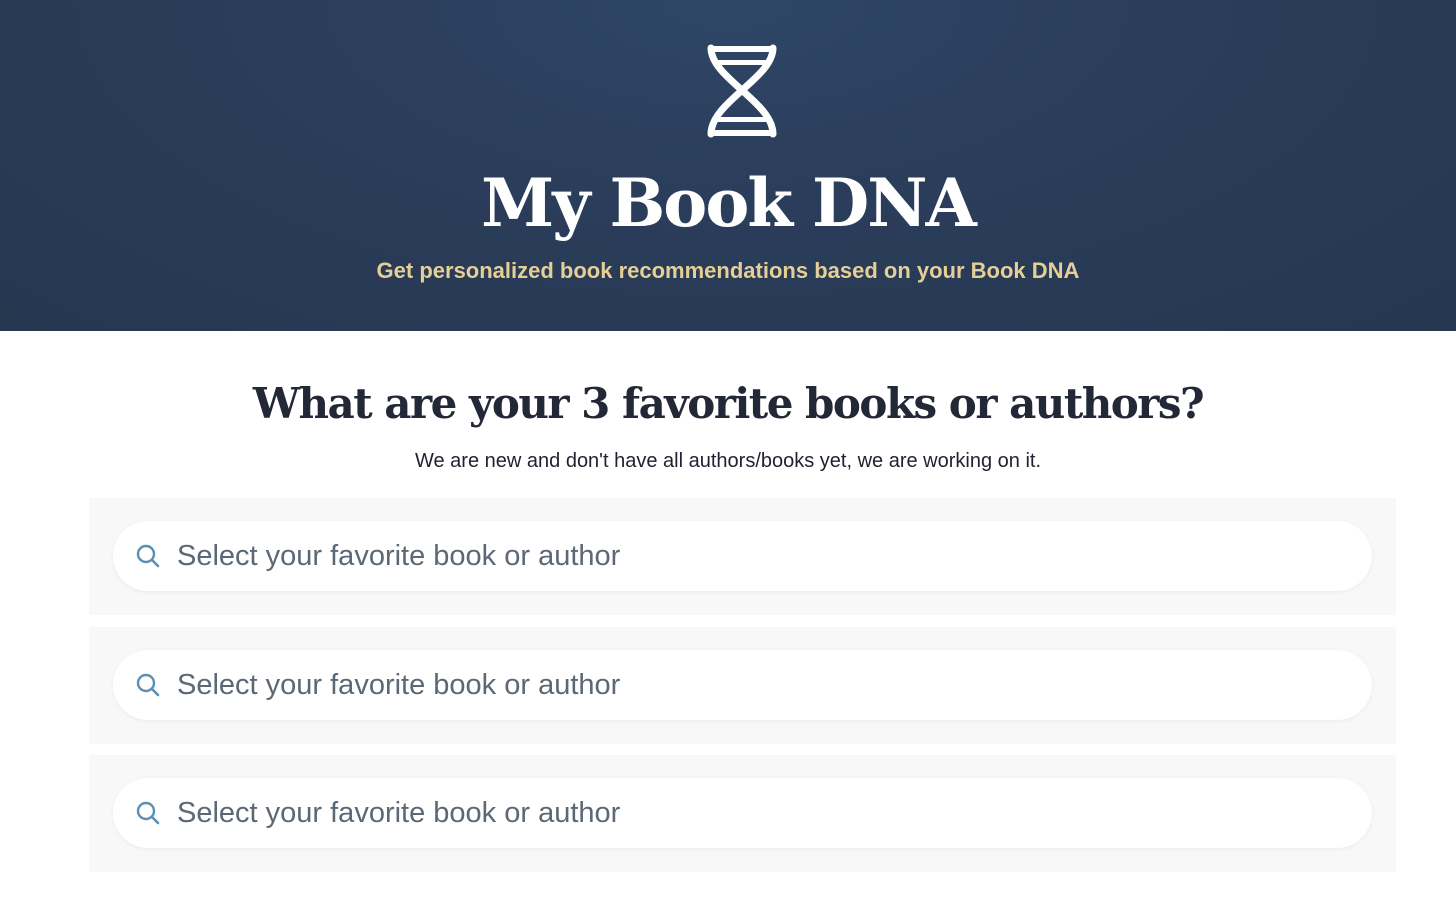  What do you see at coordinates (729, 203) in the screenshot?
I see `site-title: My Book DNA` at bounding box center [729, 203].